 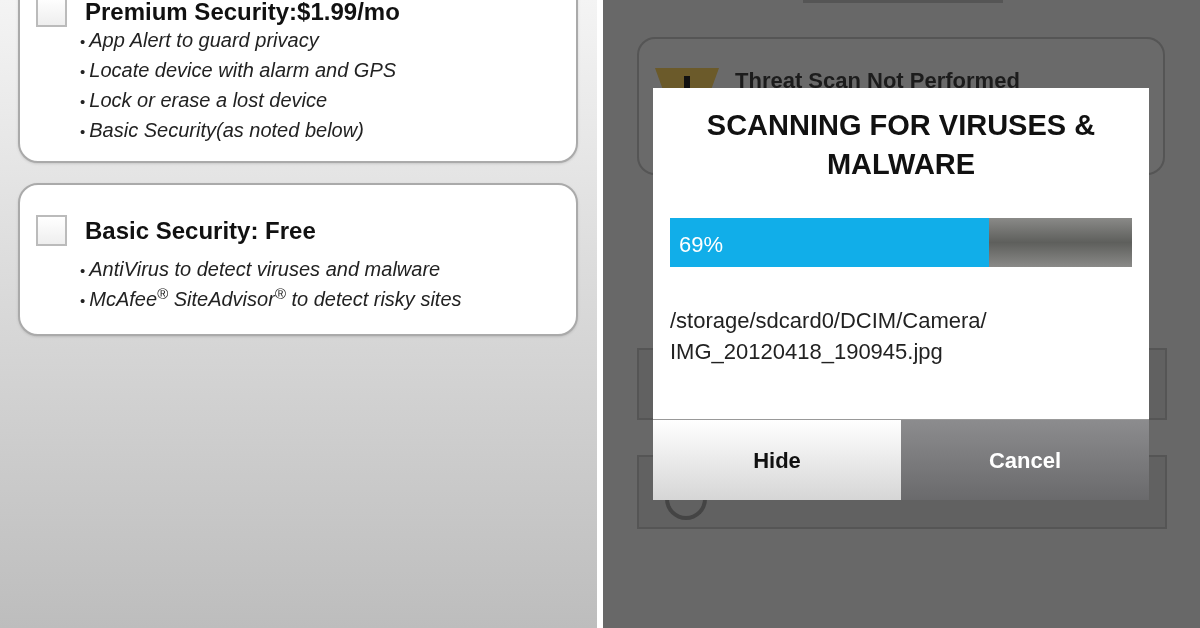 I want to click on warning-icon, so click(x=687, y=79).